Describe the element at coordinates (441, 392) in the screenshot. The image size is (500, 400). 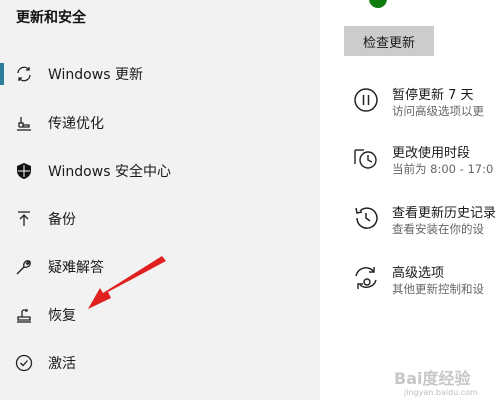
I see `watermark-url: jingyan.baidu.com` at that location.